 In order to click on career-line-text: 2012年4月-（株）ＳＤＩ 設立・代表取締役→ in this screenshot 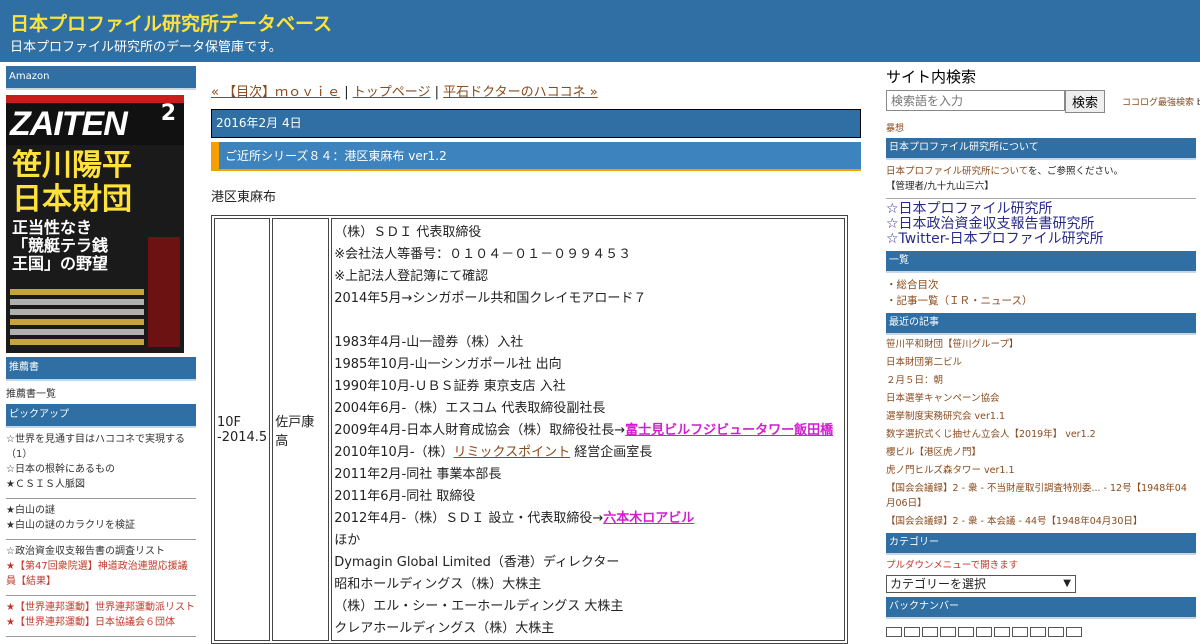, I will do `click(469, 518)`.